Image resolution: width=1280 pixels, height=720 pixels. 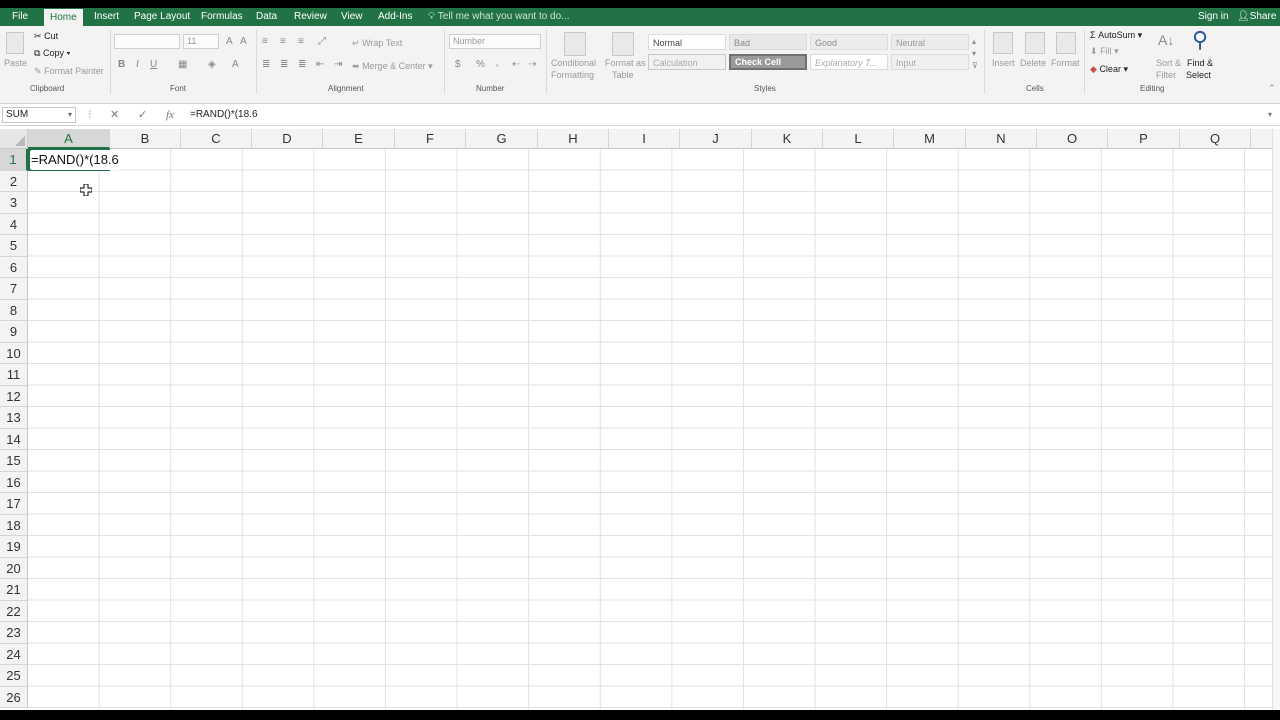 What do you see at coordinates (14, 590) in the screenshot?
I see `row-header-21: 21` at bounding box center [14, 590].